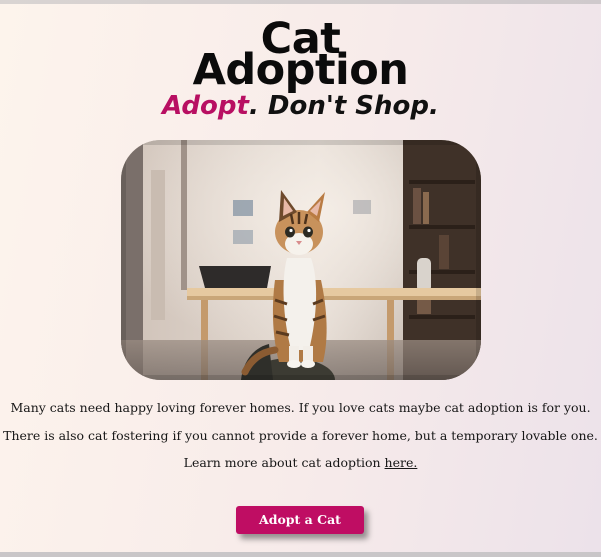 This screenshot has height=557, width=601. I want to click on tagline-accent: Adopt, so click(205, 106).